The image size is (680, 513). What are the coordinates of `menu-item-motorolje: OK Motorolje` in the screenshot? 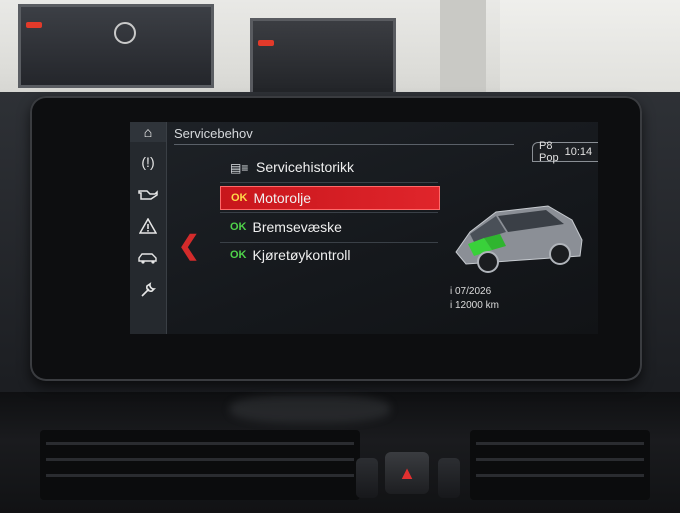 It's located at (330, 198).